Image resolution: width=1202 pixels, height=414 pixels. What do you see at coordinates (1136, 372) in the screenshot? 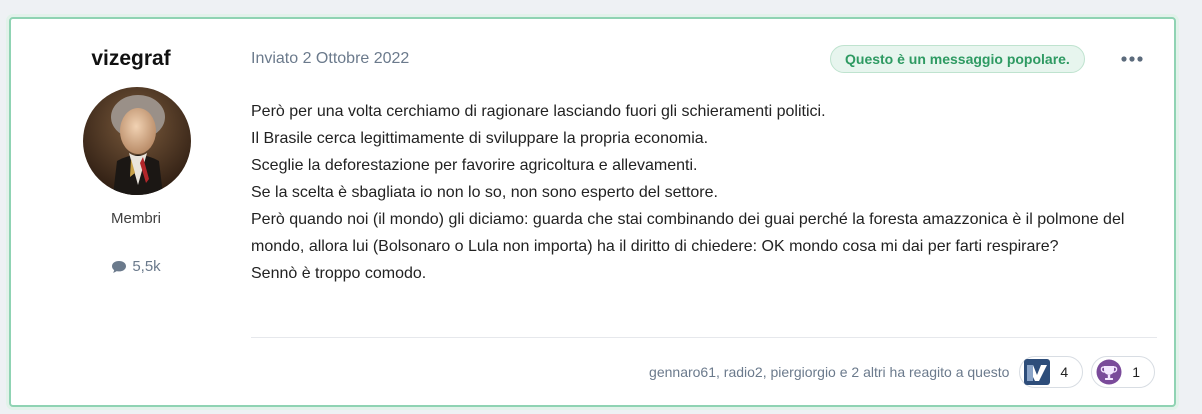
I see `reaction-count: 1` at bounding box center [1136, 372].